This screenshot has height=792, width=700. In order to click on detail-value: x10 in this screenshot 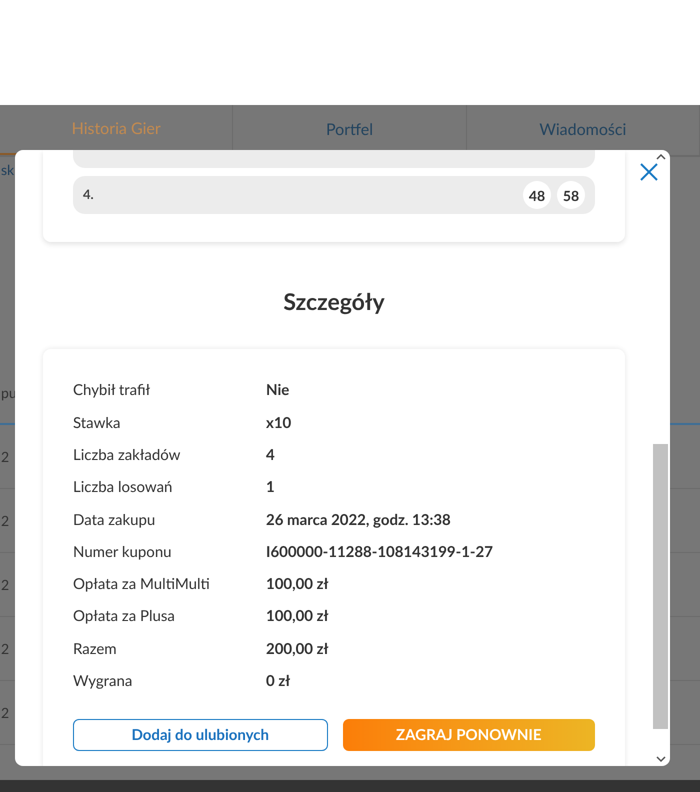, I will do `click(279, 423)`.